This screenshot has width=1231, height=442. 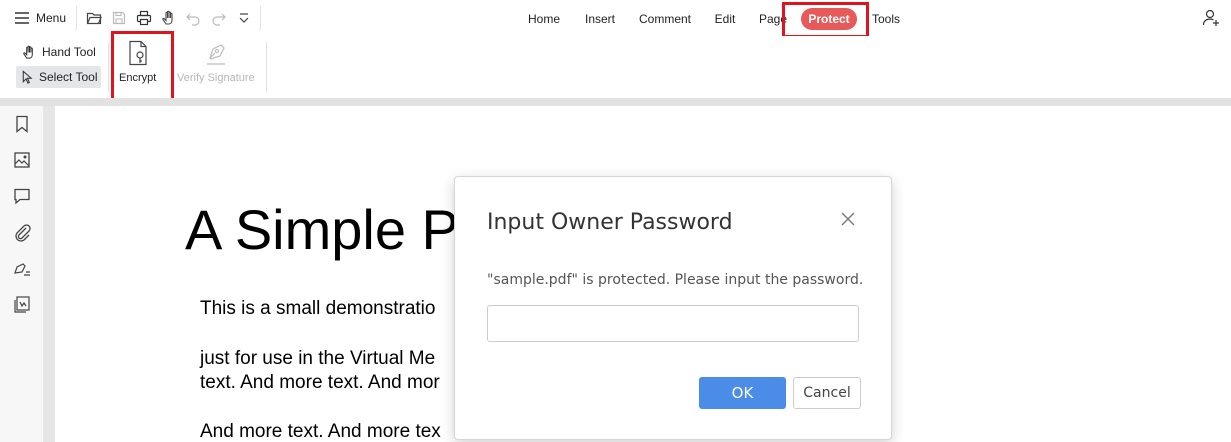 What do you see at coordinates (848, 219) in the screenshot?
I see `close-icon` at bounding box center [848, 219].